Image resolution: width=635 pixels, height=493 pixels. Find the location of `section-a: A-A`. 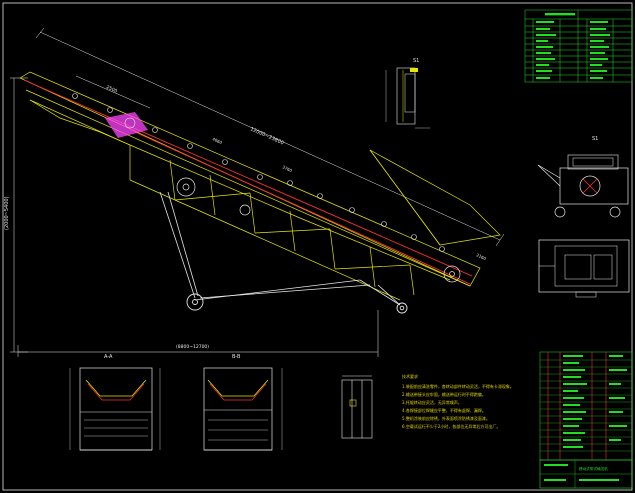

section-a: A-A is located at coordinates (115, 402).